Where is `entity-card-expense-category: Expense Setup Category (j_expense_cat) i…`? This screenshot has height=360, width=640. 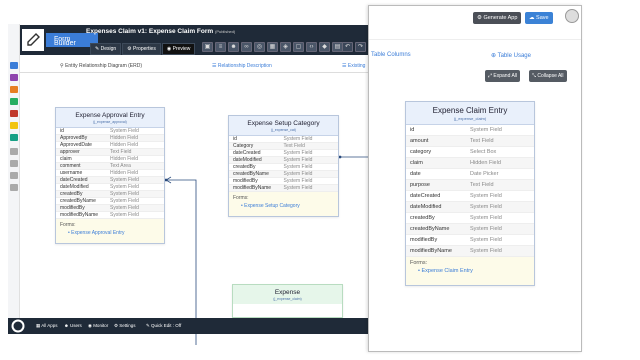 entity-card-expense-category: Expense Setup Category (j_expense_cat) i… is located at coordinates (283, 166).